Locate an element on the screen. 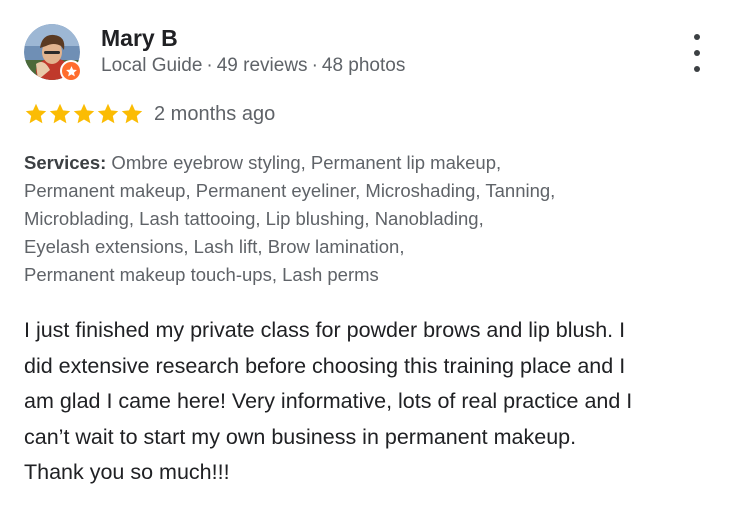  reviewer-review-count: 49 reviews is located at coordinates (262, 65).